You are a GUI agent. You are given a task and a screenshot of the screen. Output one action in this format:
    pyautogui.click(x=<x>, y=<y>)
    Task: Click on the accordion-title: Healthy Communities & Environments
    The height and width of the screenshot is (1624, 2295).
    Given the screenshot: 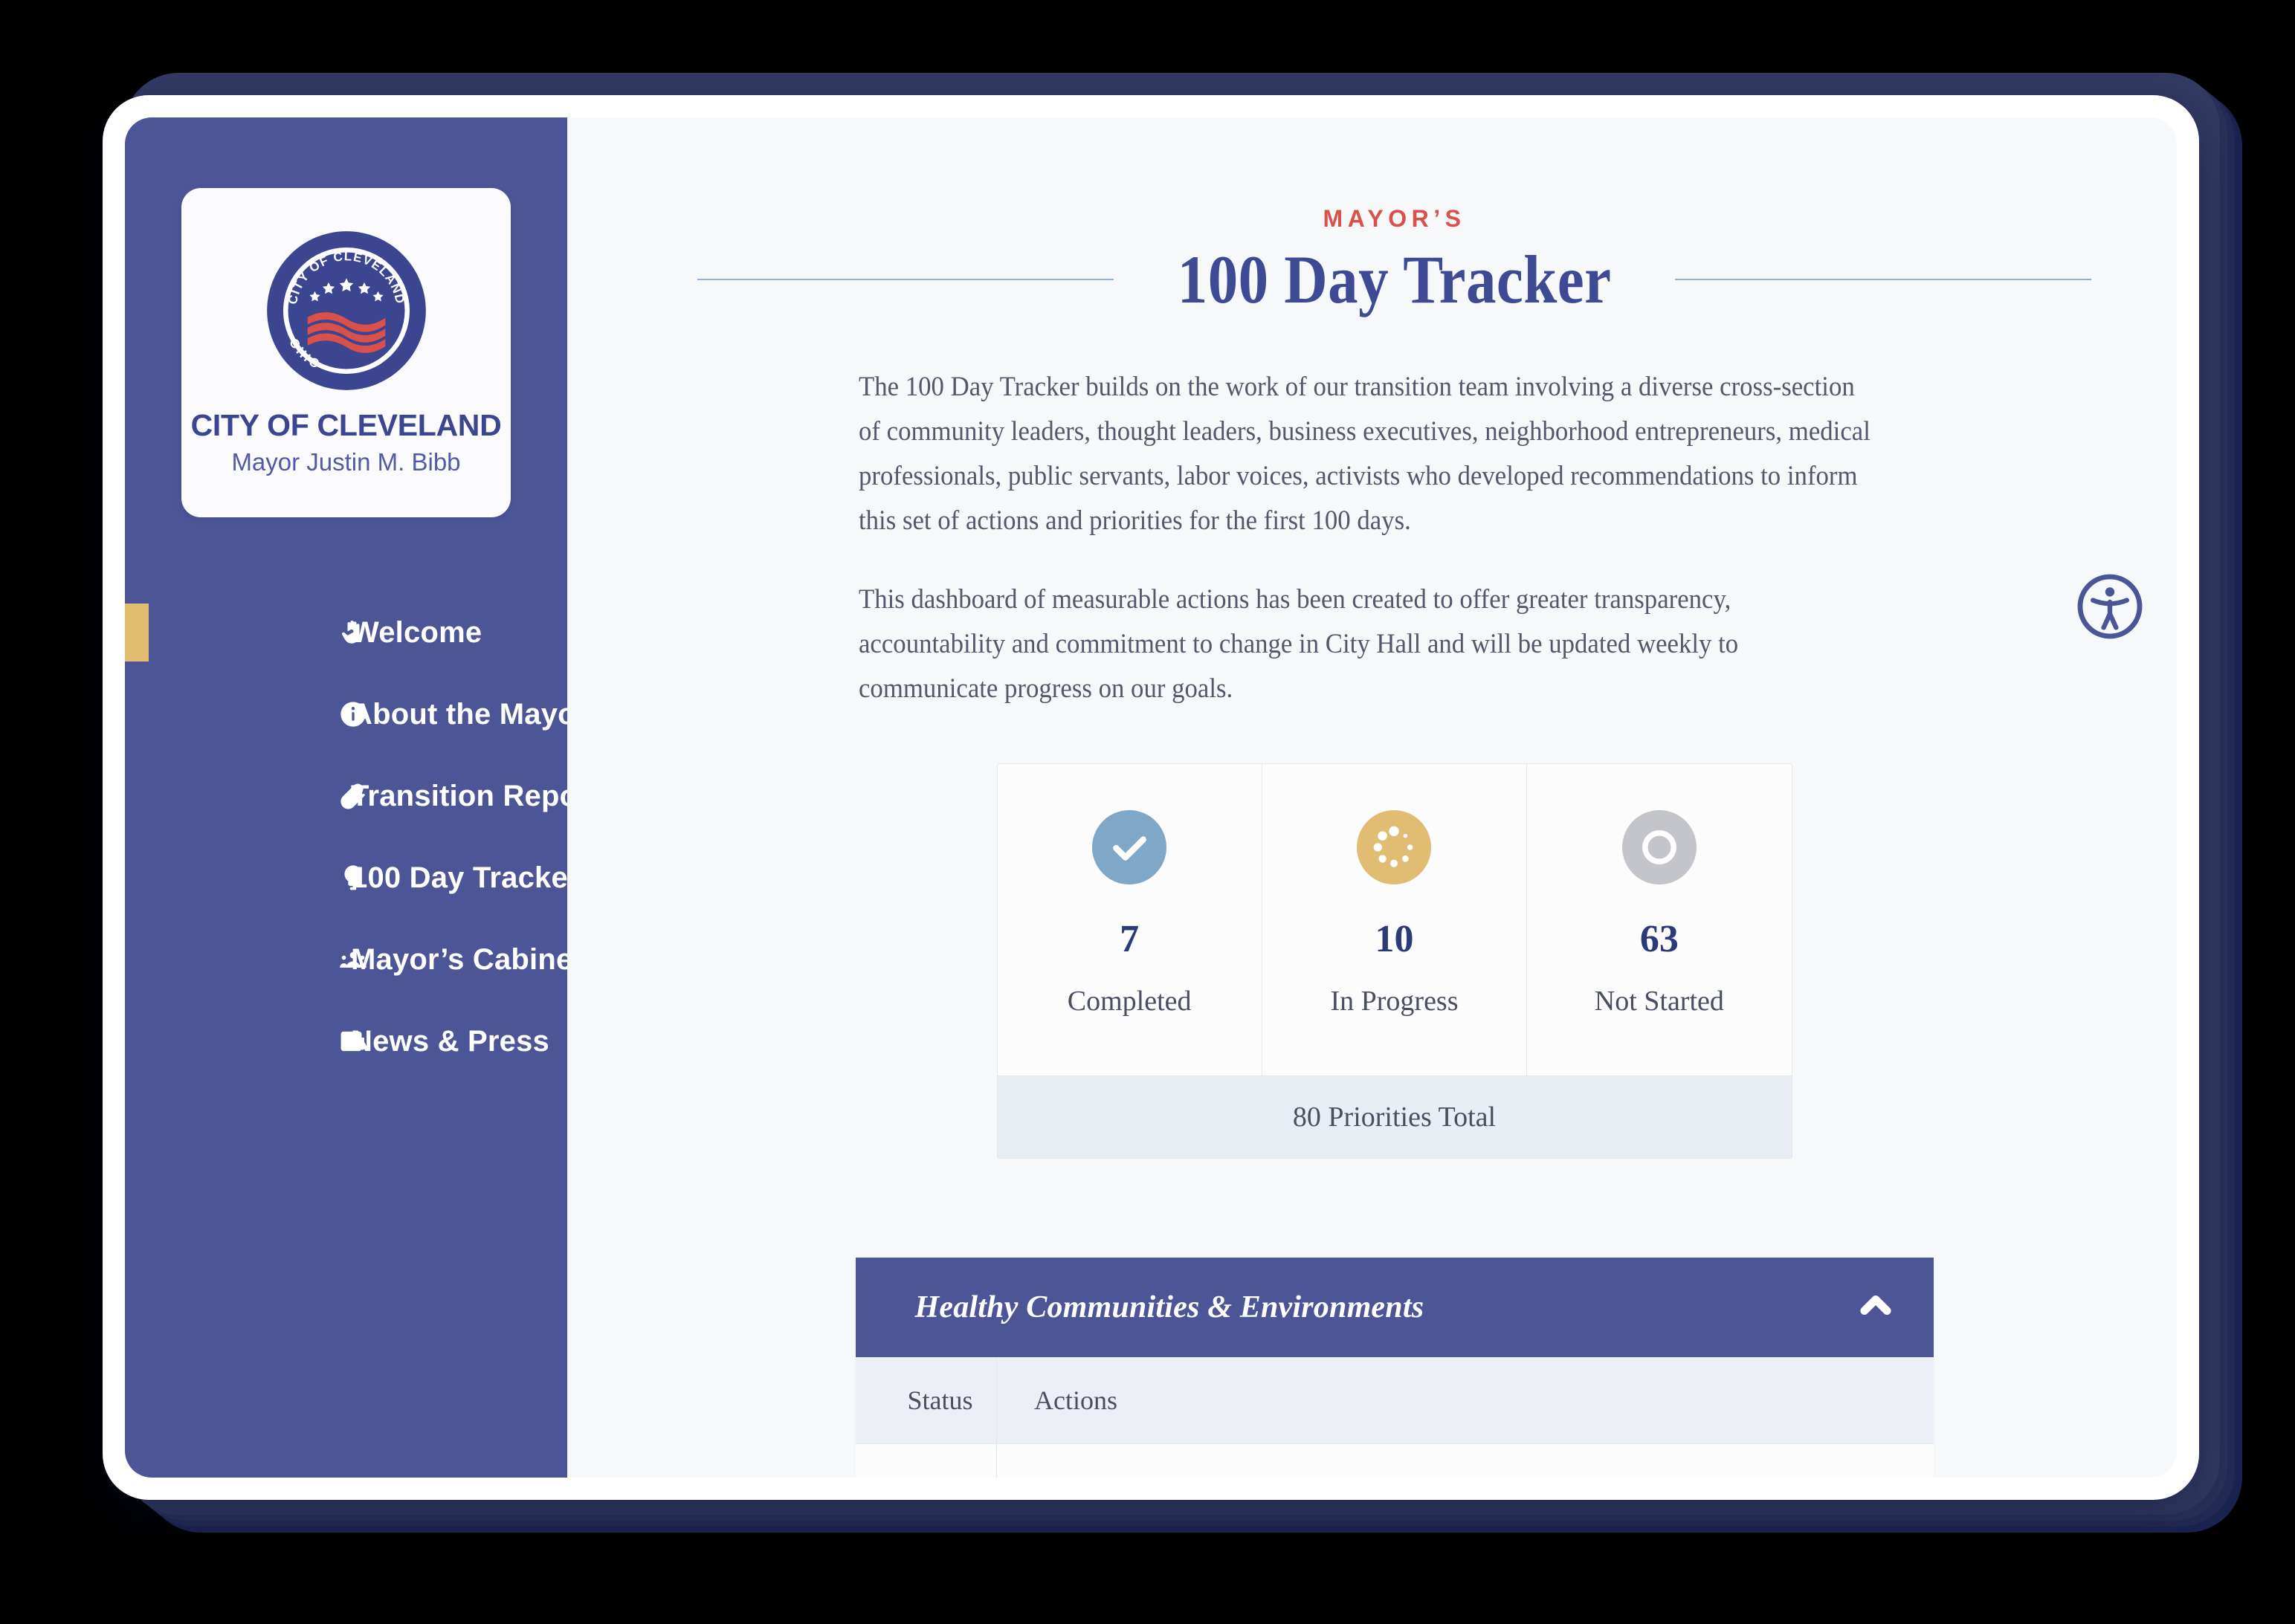 What is the action you would take?
    pyautogui.click(x=1169, y=1307)
    